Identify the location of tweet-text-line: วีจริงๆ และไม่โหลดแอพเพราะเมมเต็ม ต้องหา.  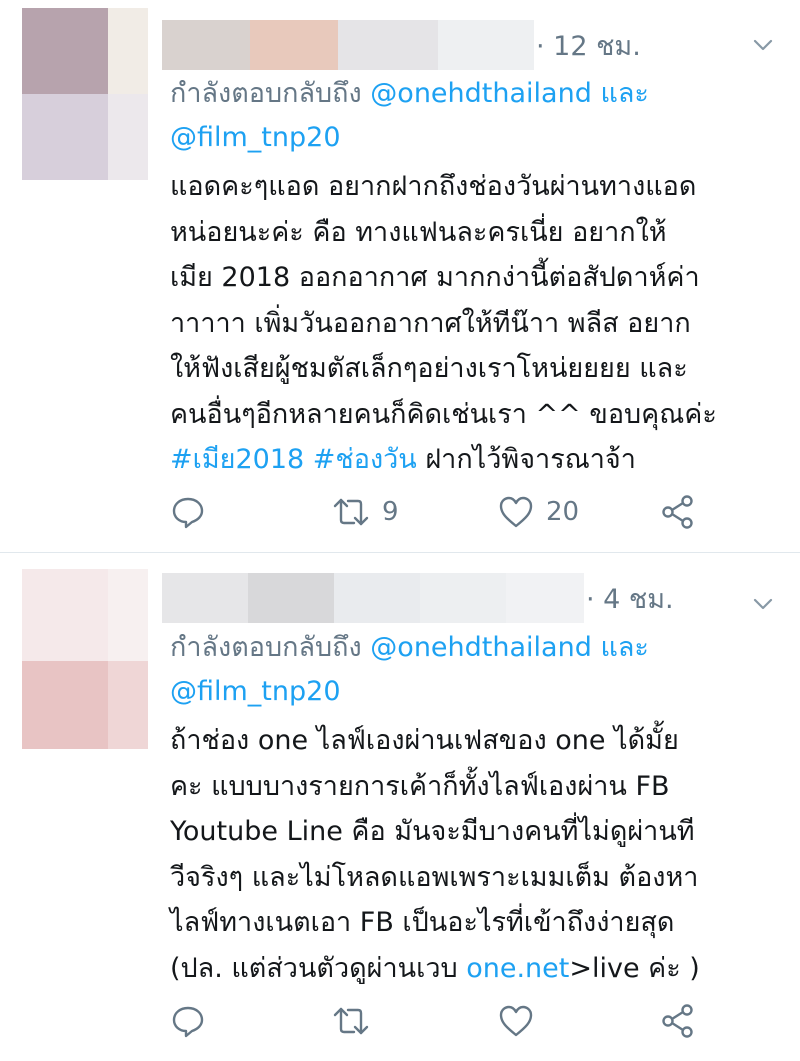
(434, 877).